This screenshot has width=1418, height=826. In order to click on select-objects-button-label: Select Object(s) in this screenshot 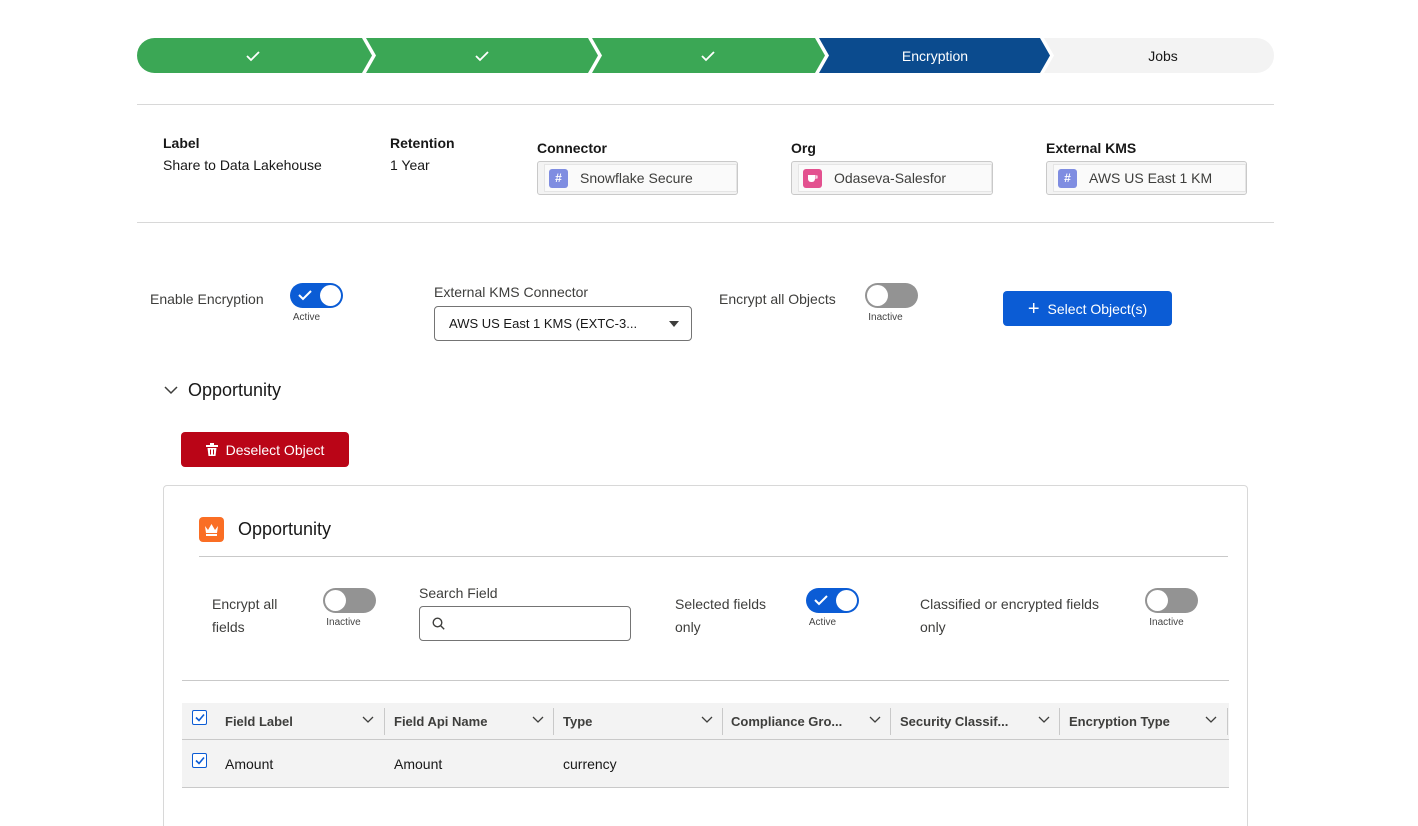, I will do `click(1097, 308)`.